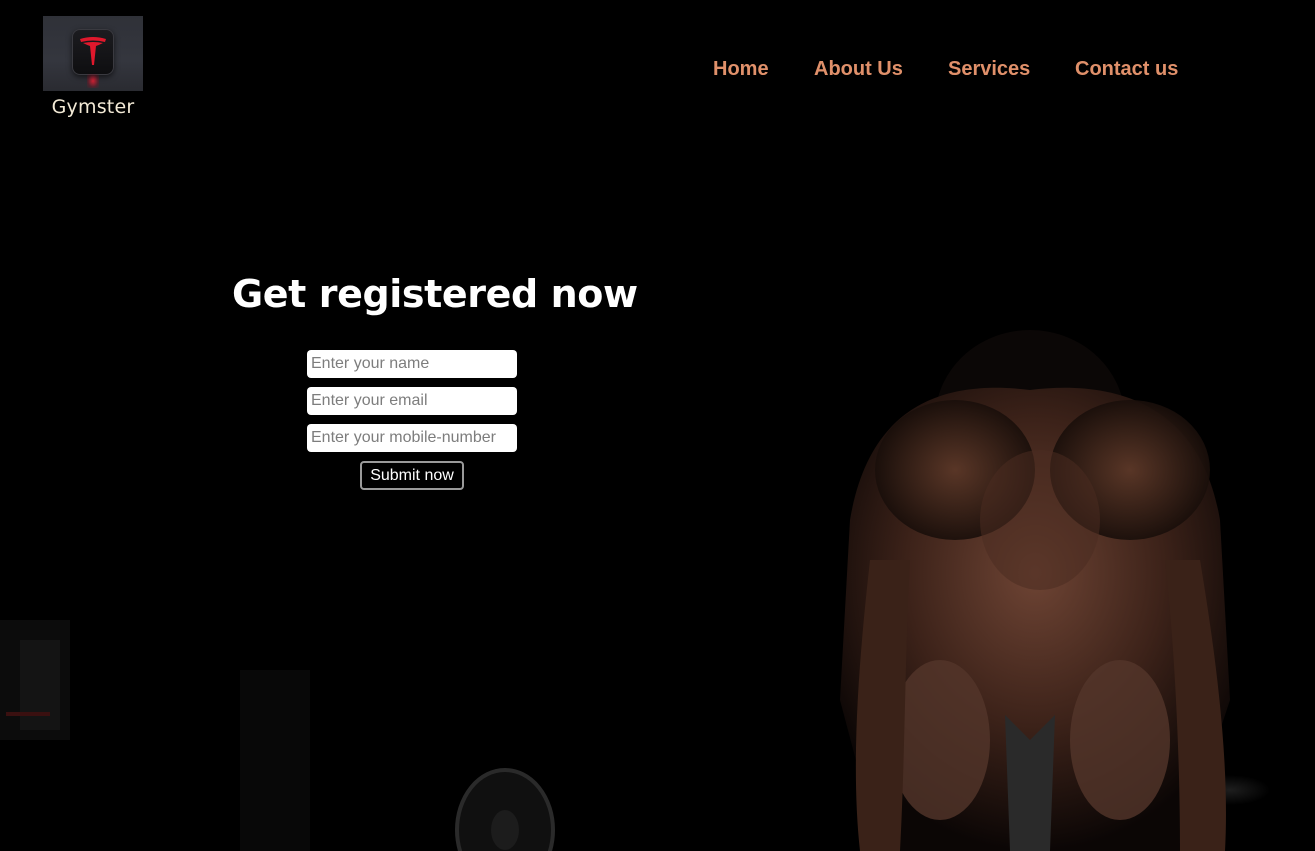  I want to click on logo-glow, so click(93, 81).